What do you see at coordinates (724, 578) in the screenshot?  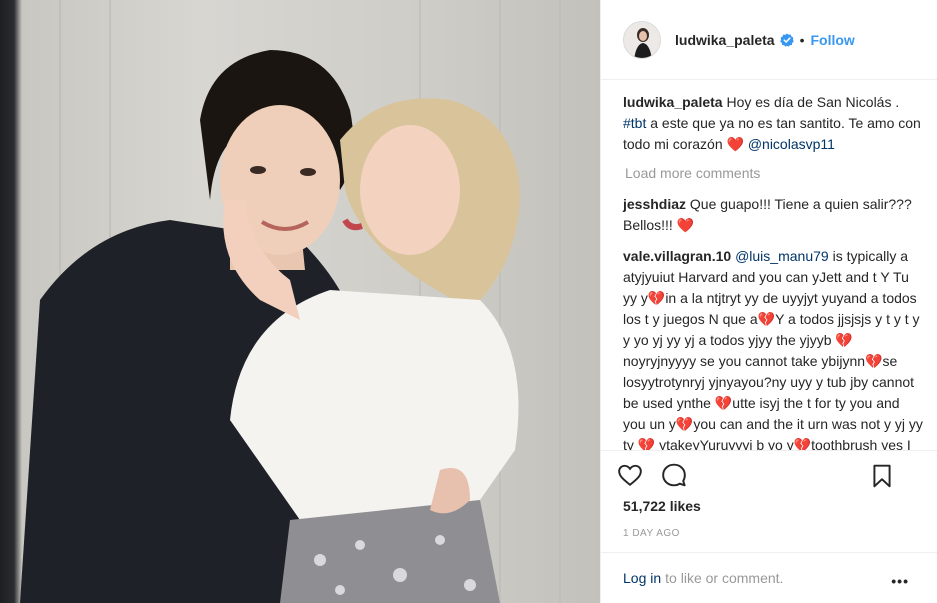 I see `login-prompt-text: to like or comment.` at bounding box center [724, 578].